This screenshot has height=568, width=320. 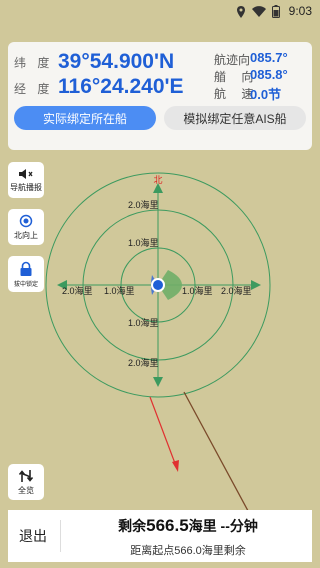 What do you see at coordinates (143, 362) in the screenshot?
I see `radar-ring-label-bottom-outer: 2.0海里` at bounding box center [143, 362].